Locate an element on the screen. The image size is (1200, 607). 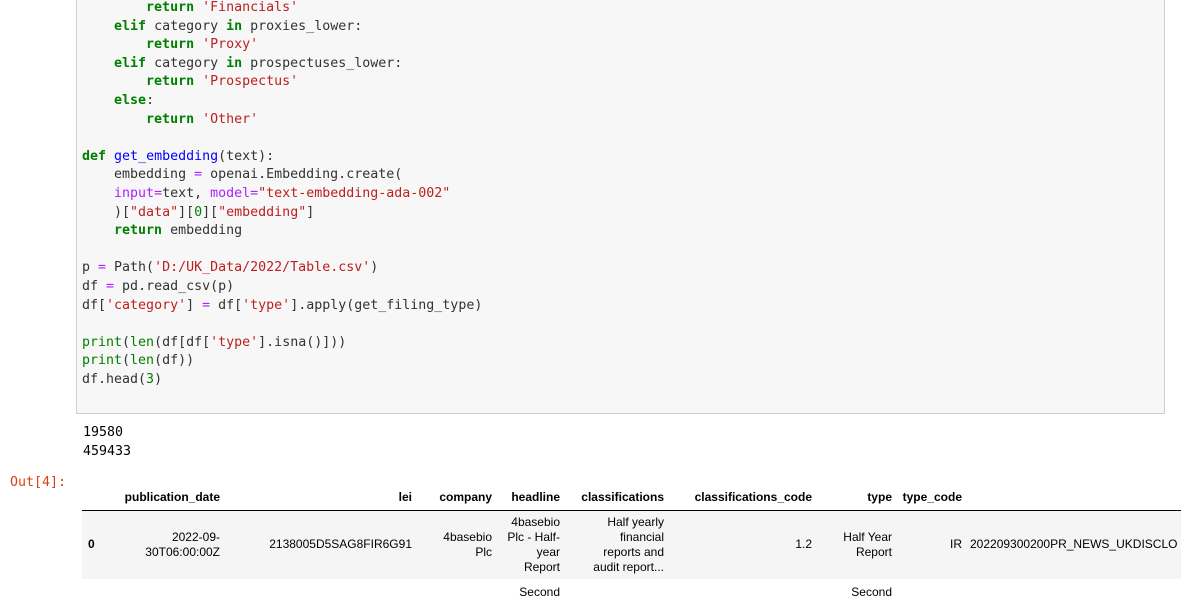
table-cell: 2022-09- 30T06:00:00Z is located at coordinates (165, 544).